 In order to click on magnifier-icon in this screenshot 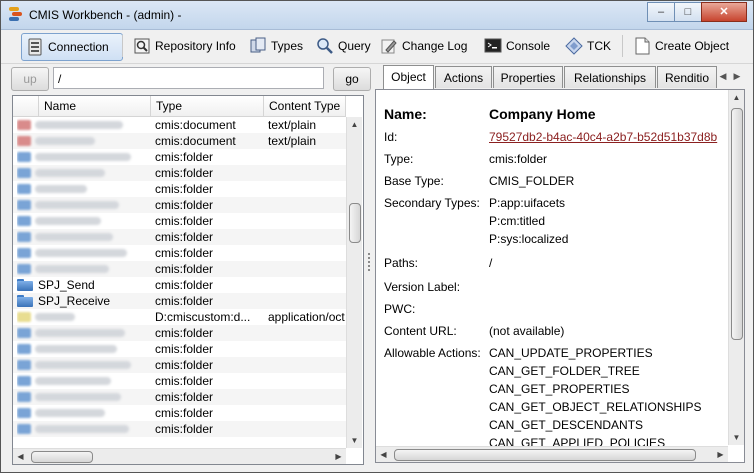, I will do `click(325, 46)`.